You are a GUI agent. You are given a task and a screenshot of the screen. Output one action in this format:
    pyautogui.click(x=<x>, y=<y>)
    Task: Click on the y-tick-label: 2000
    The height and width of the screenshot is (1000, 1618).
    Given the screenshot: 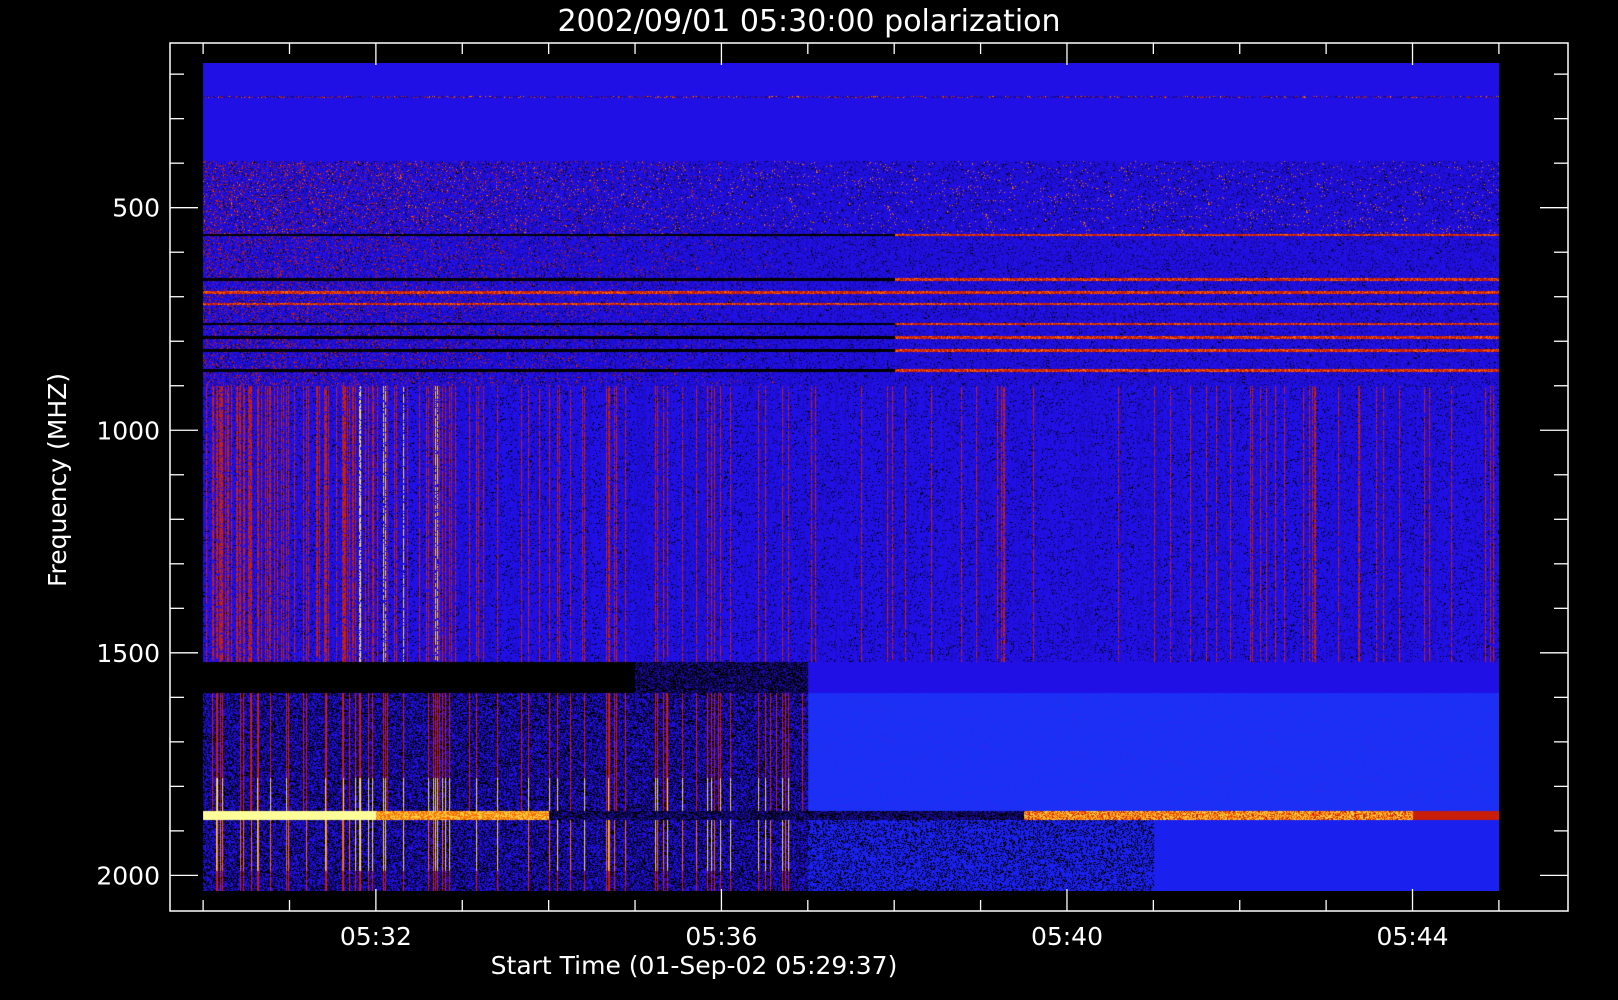 What is the action you would take?
    pyautogui.click(x=128, y=875)
    